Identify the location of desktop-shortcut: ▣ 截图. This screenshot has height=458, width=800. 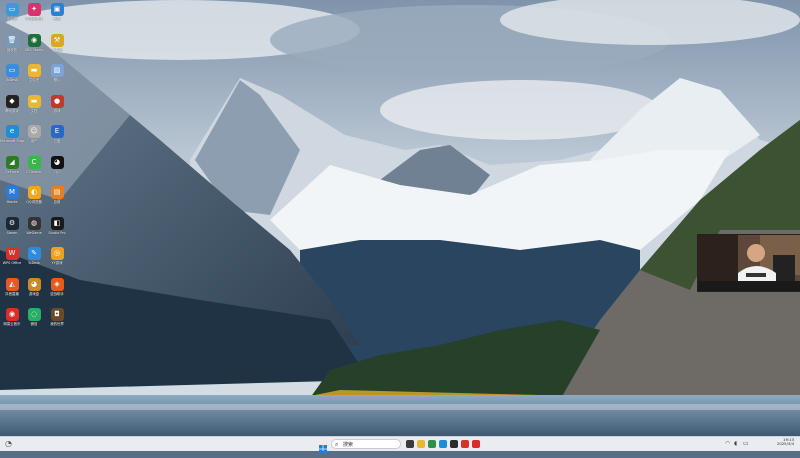
(57, 18).